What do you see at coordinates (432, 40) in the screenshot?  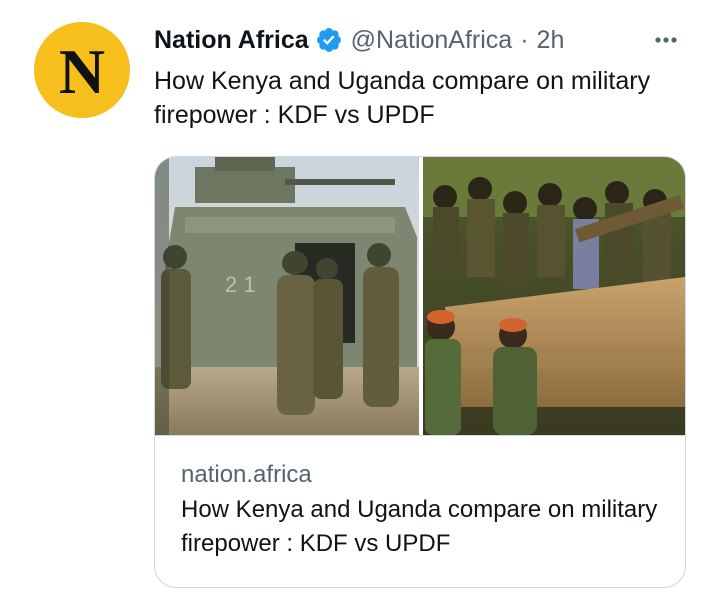 I see `handle: @NationAfrica` at bounding box center [432, 40].